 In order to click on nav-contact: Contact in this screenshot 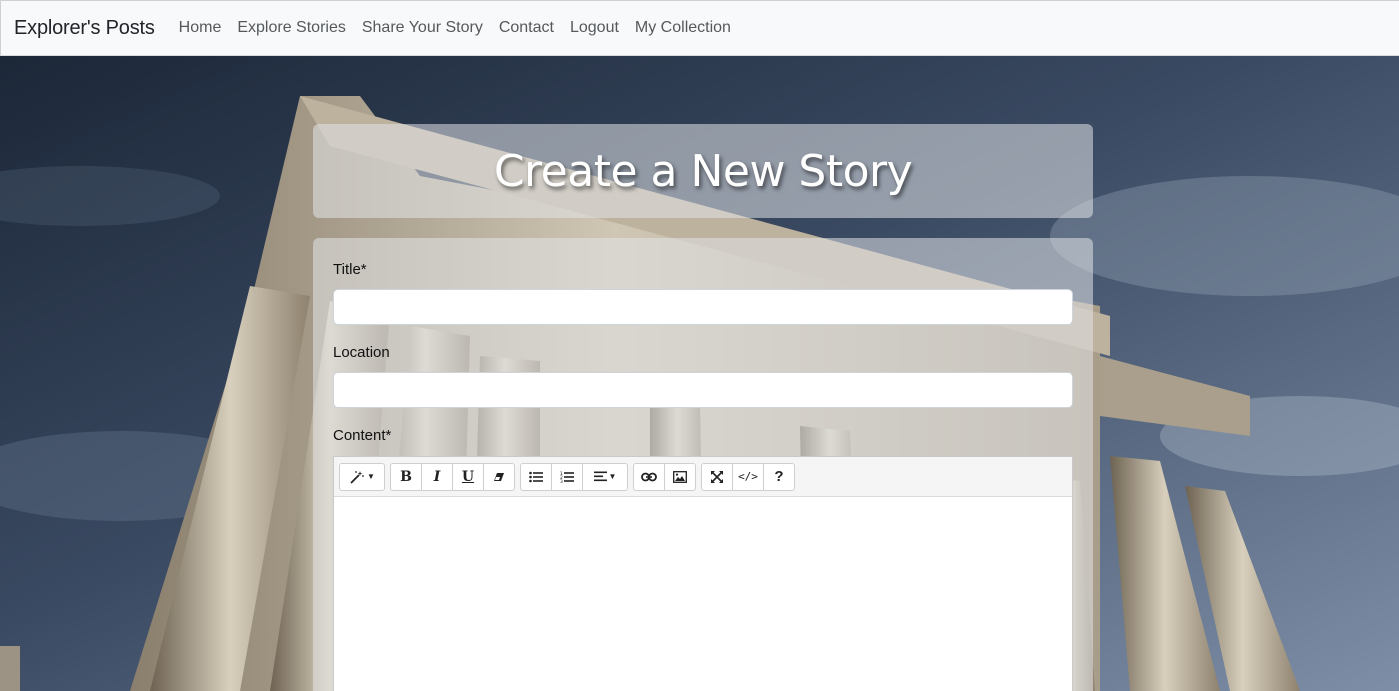, I will do `click(526, 28)`.